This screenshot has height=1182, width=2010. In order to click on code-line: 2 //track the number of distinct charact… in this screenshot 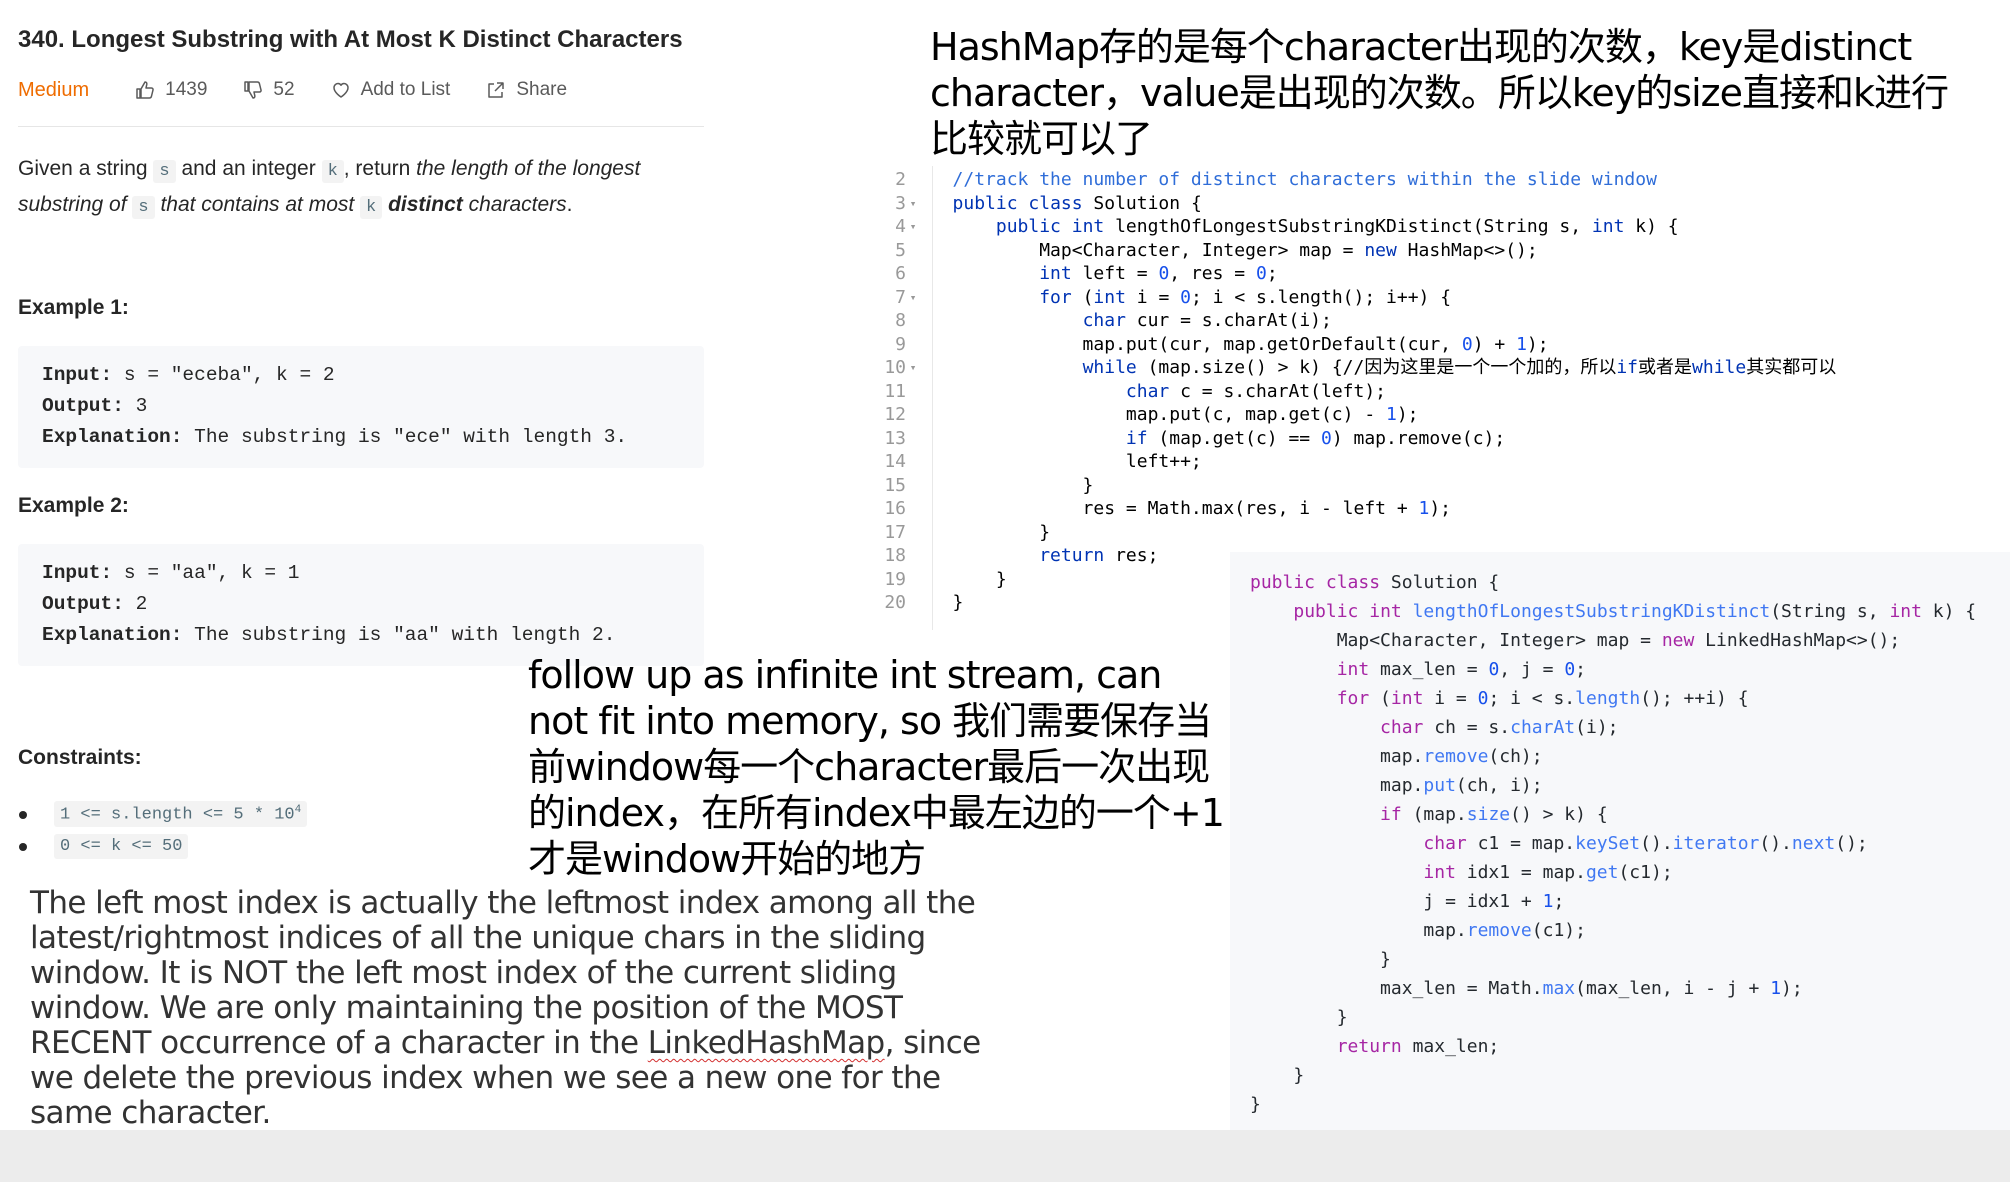, I will do `click(1268, 180)`.